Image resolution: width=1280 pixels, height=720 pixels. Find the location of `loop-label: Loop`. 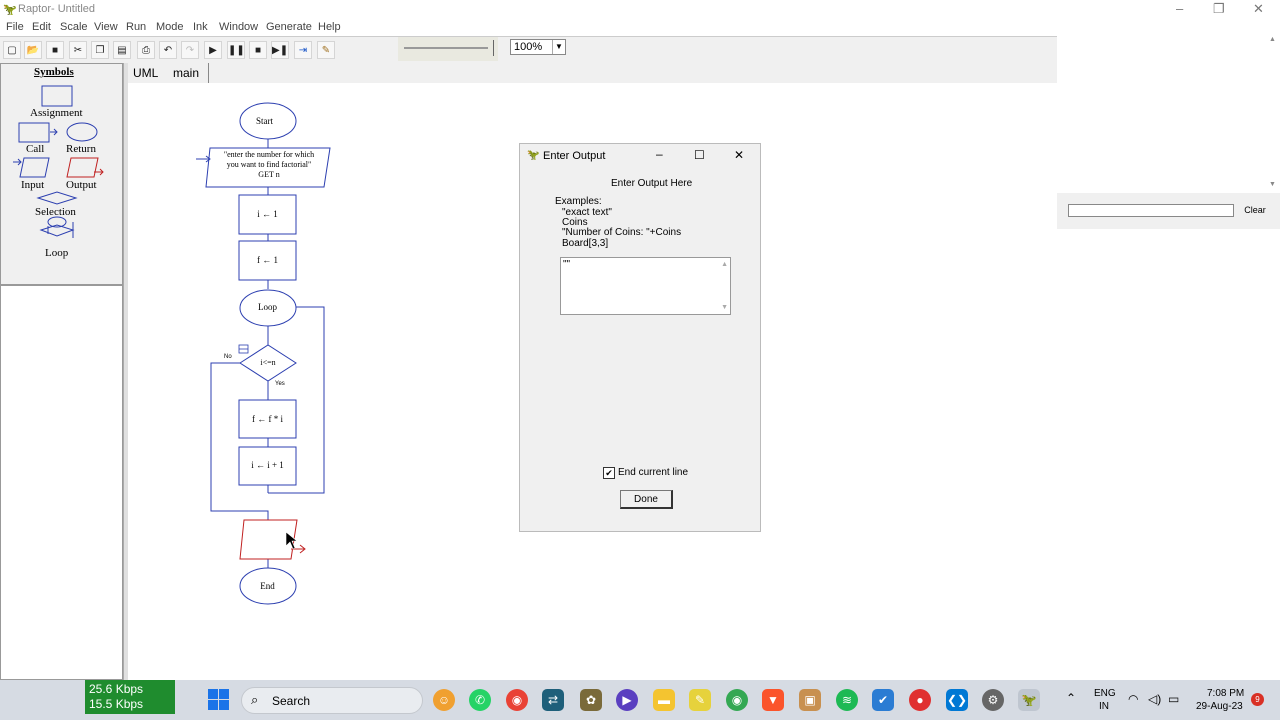

loop-label: Loop is located at coordinates (267, 307).